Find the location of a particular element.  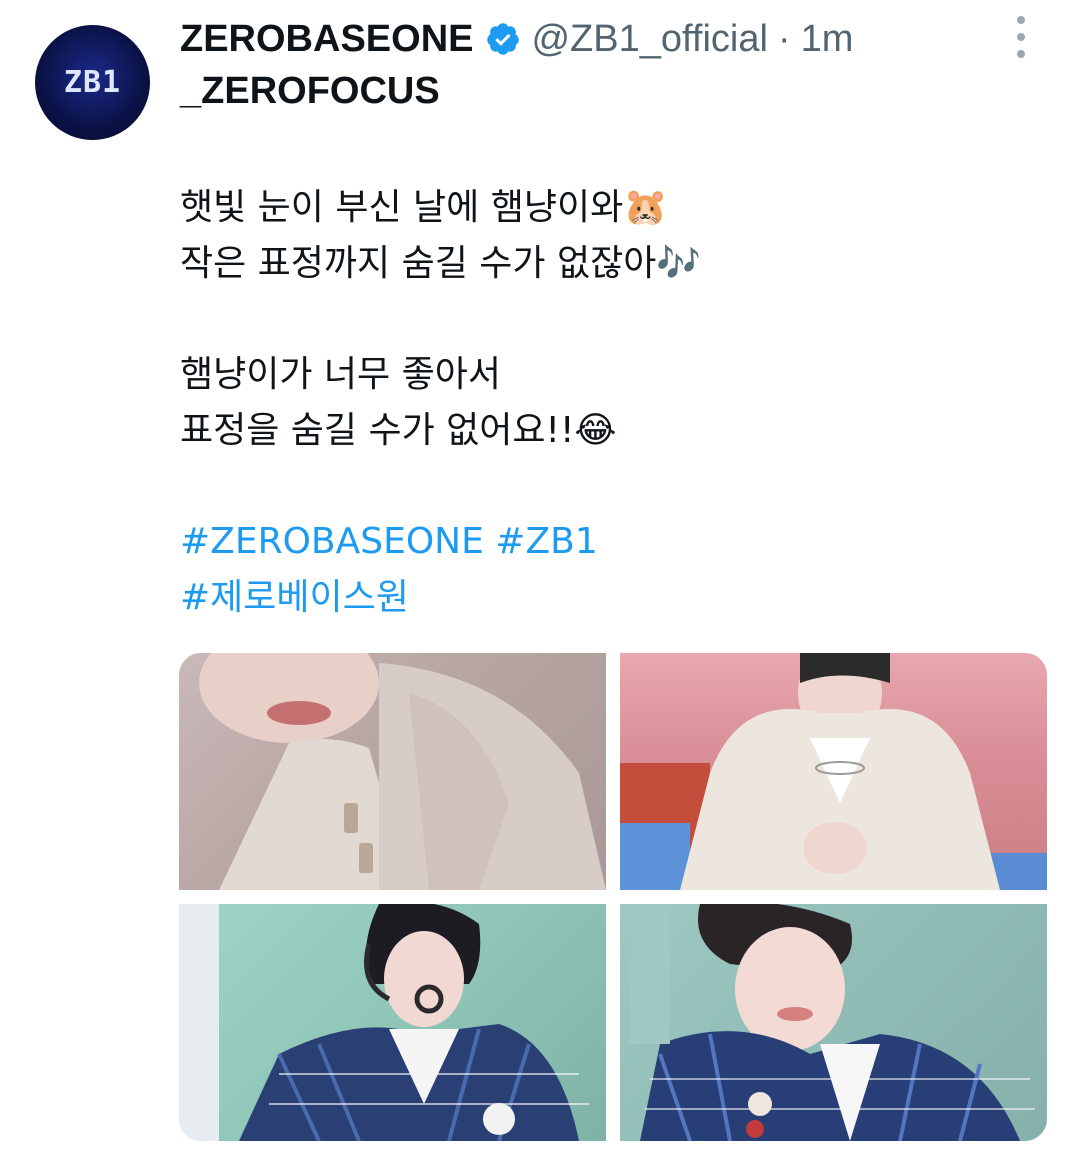

tweet-header: ZEROBASEONE @ZB1_official · 1m is located at coordinates (615, 39).